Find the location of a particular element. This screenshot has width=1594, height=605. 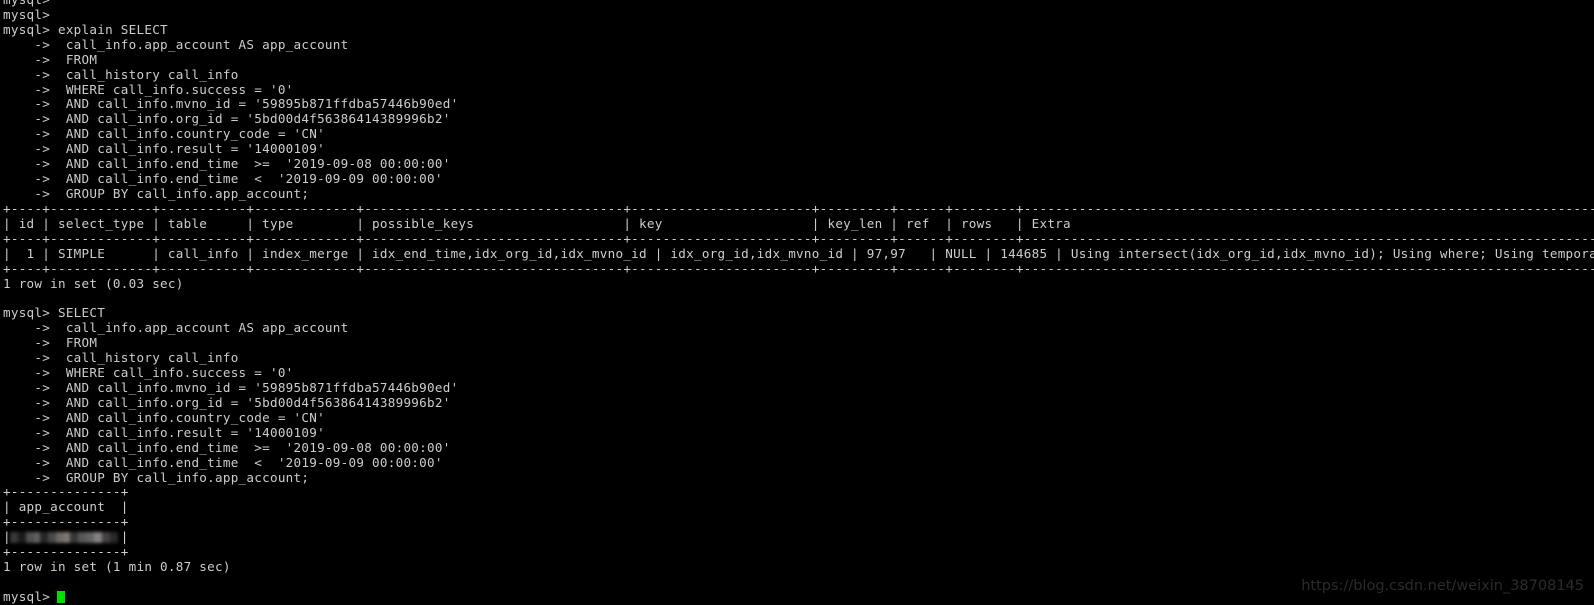

terminal-line: mysql> SELECT is located at coordinates (54, 313).